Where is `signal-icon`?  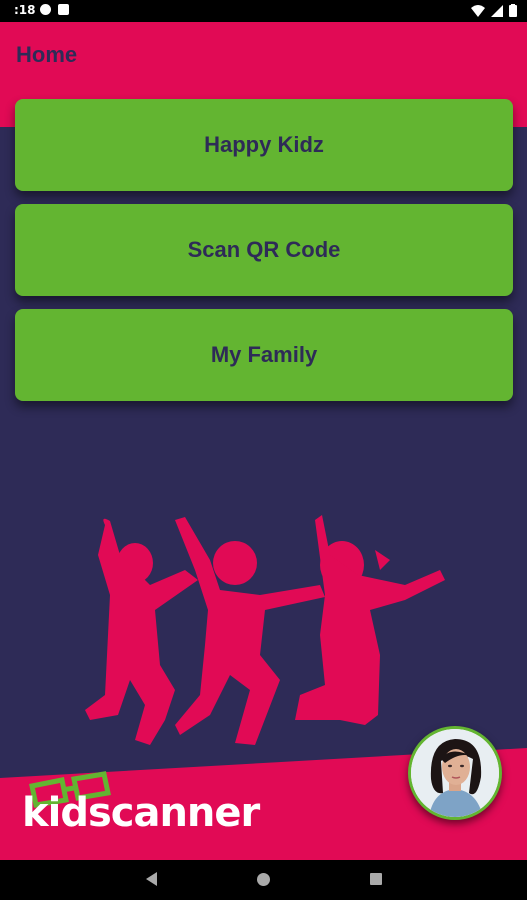
signal-icon is located at coordinates (497, 10).